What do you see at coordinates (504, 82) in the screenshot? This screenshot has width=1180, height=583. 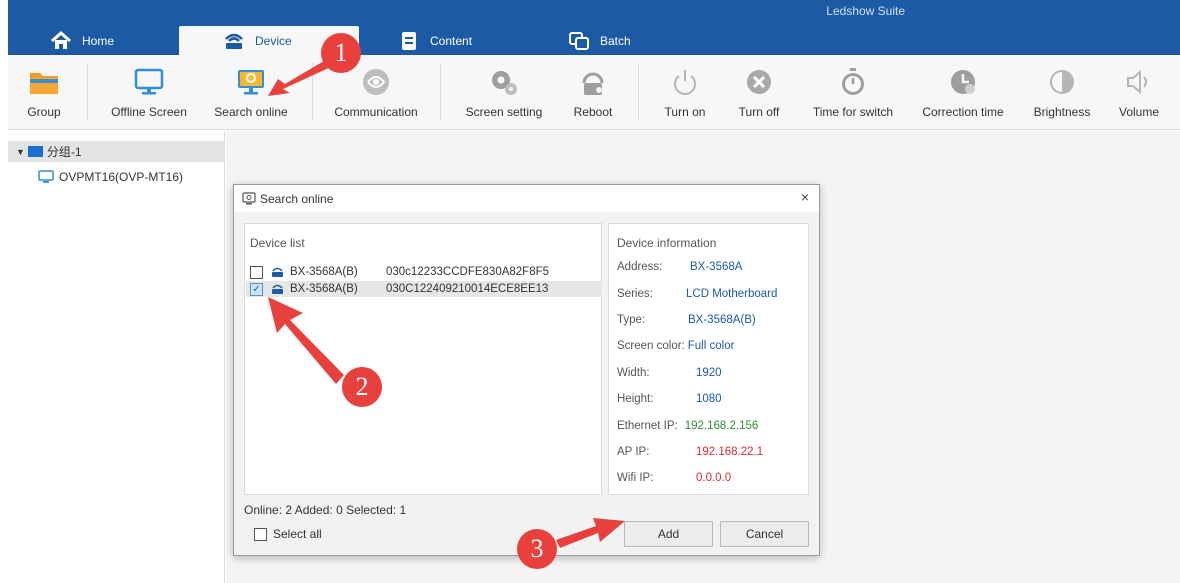 I see `settings-icon` at bounding box center [504, 82].